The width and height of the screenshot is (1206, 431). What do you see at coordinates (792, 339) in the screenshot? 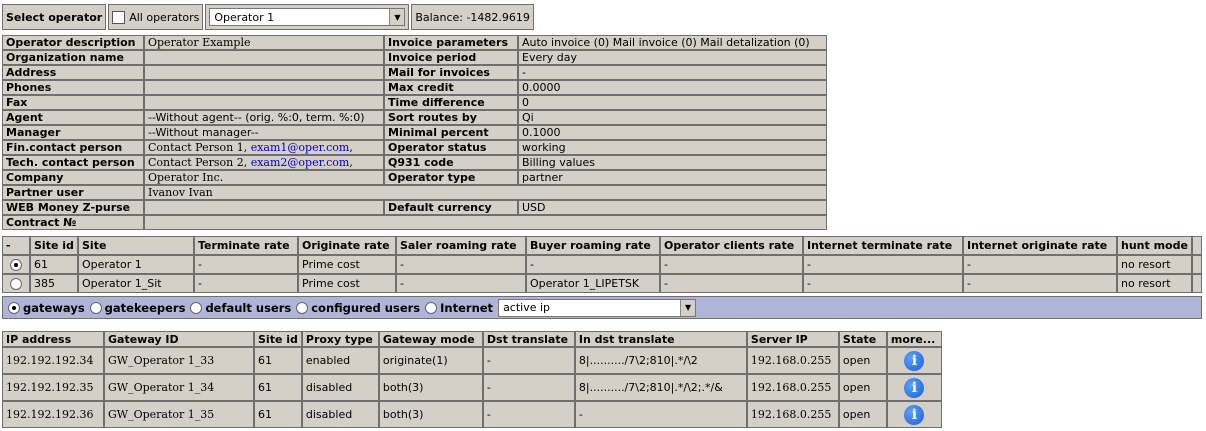
I see `column-header: Server IP` at bounding box center [792, 339].